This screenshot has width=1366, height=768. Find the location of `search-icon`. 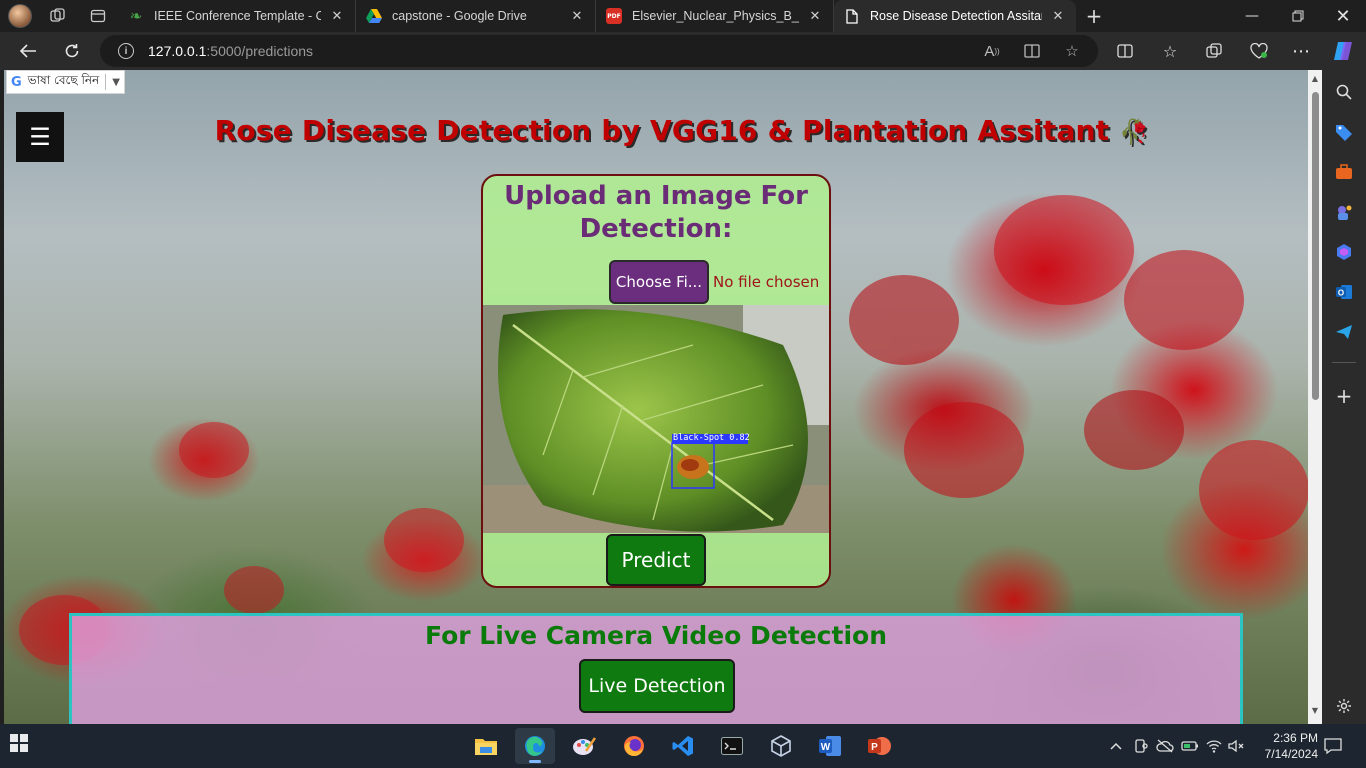

search-icon is located at coordinates (1344, 92).